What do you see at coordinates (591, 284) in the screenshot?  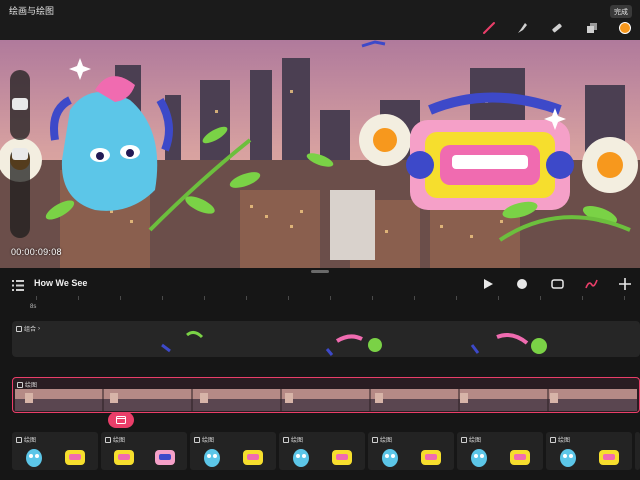 I see `draw-mode-button` at bounding box center [591, 284].